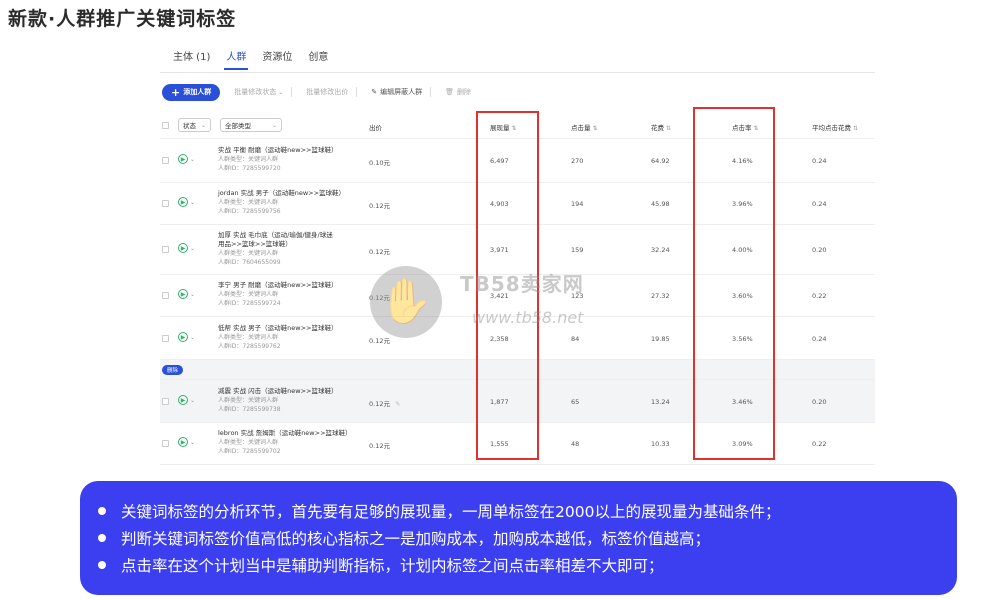 The width and height of the screenshot is (985, 600). I want to click on edit-block-label: 编辑屏蔽人群, so click(401, 92).